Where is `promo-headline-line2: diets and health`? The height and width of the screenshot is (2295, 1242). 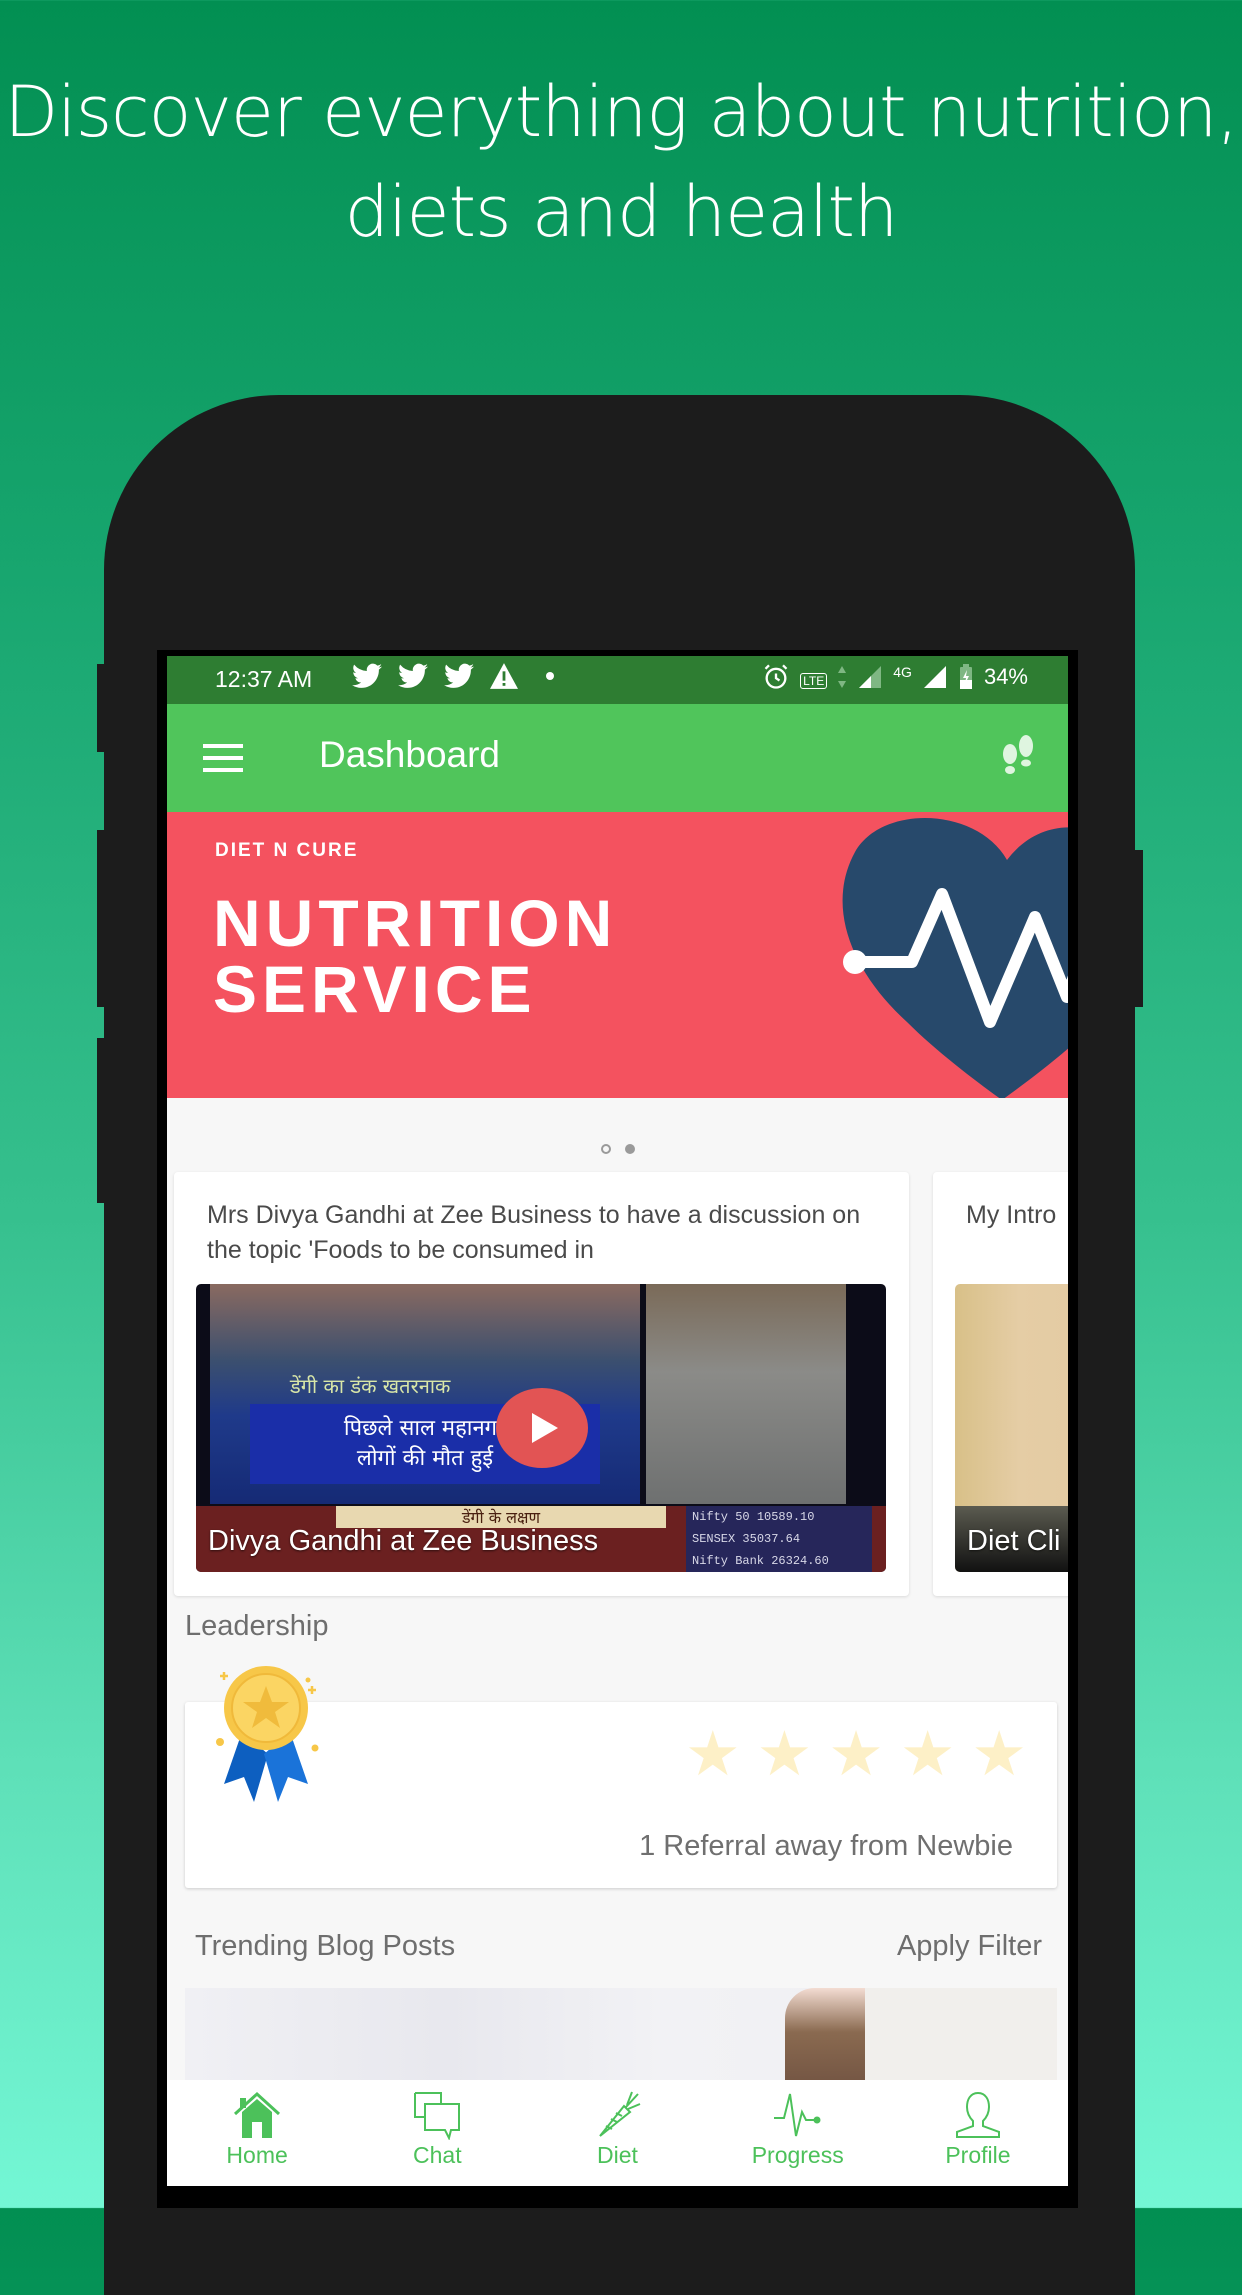 promo-headline-line2: diets and health is located at coordinates (621, 212).